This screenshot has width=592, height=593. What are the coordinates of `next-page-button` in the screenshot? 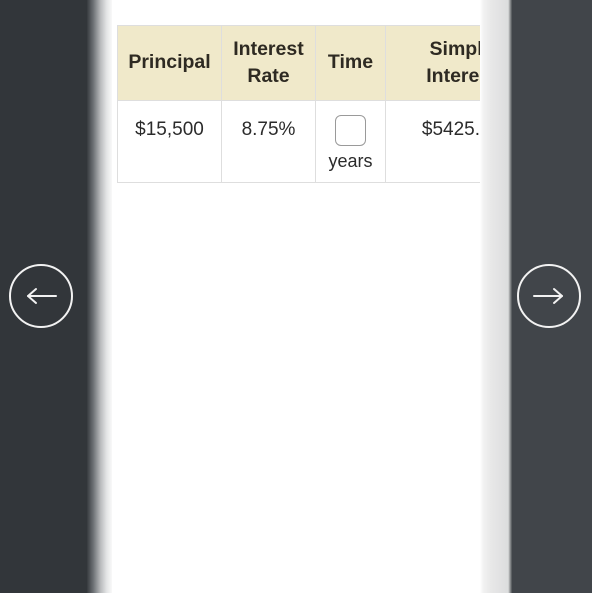 It's located at (549, 296).